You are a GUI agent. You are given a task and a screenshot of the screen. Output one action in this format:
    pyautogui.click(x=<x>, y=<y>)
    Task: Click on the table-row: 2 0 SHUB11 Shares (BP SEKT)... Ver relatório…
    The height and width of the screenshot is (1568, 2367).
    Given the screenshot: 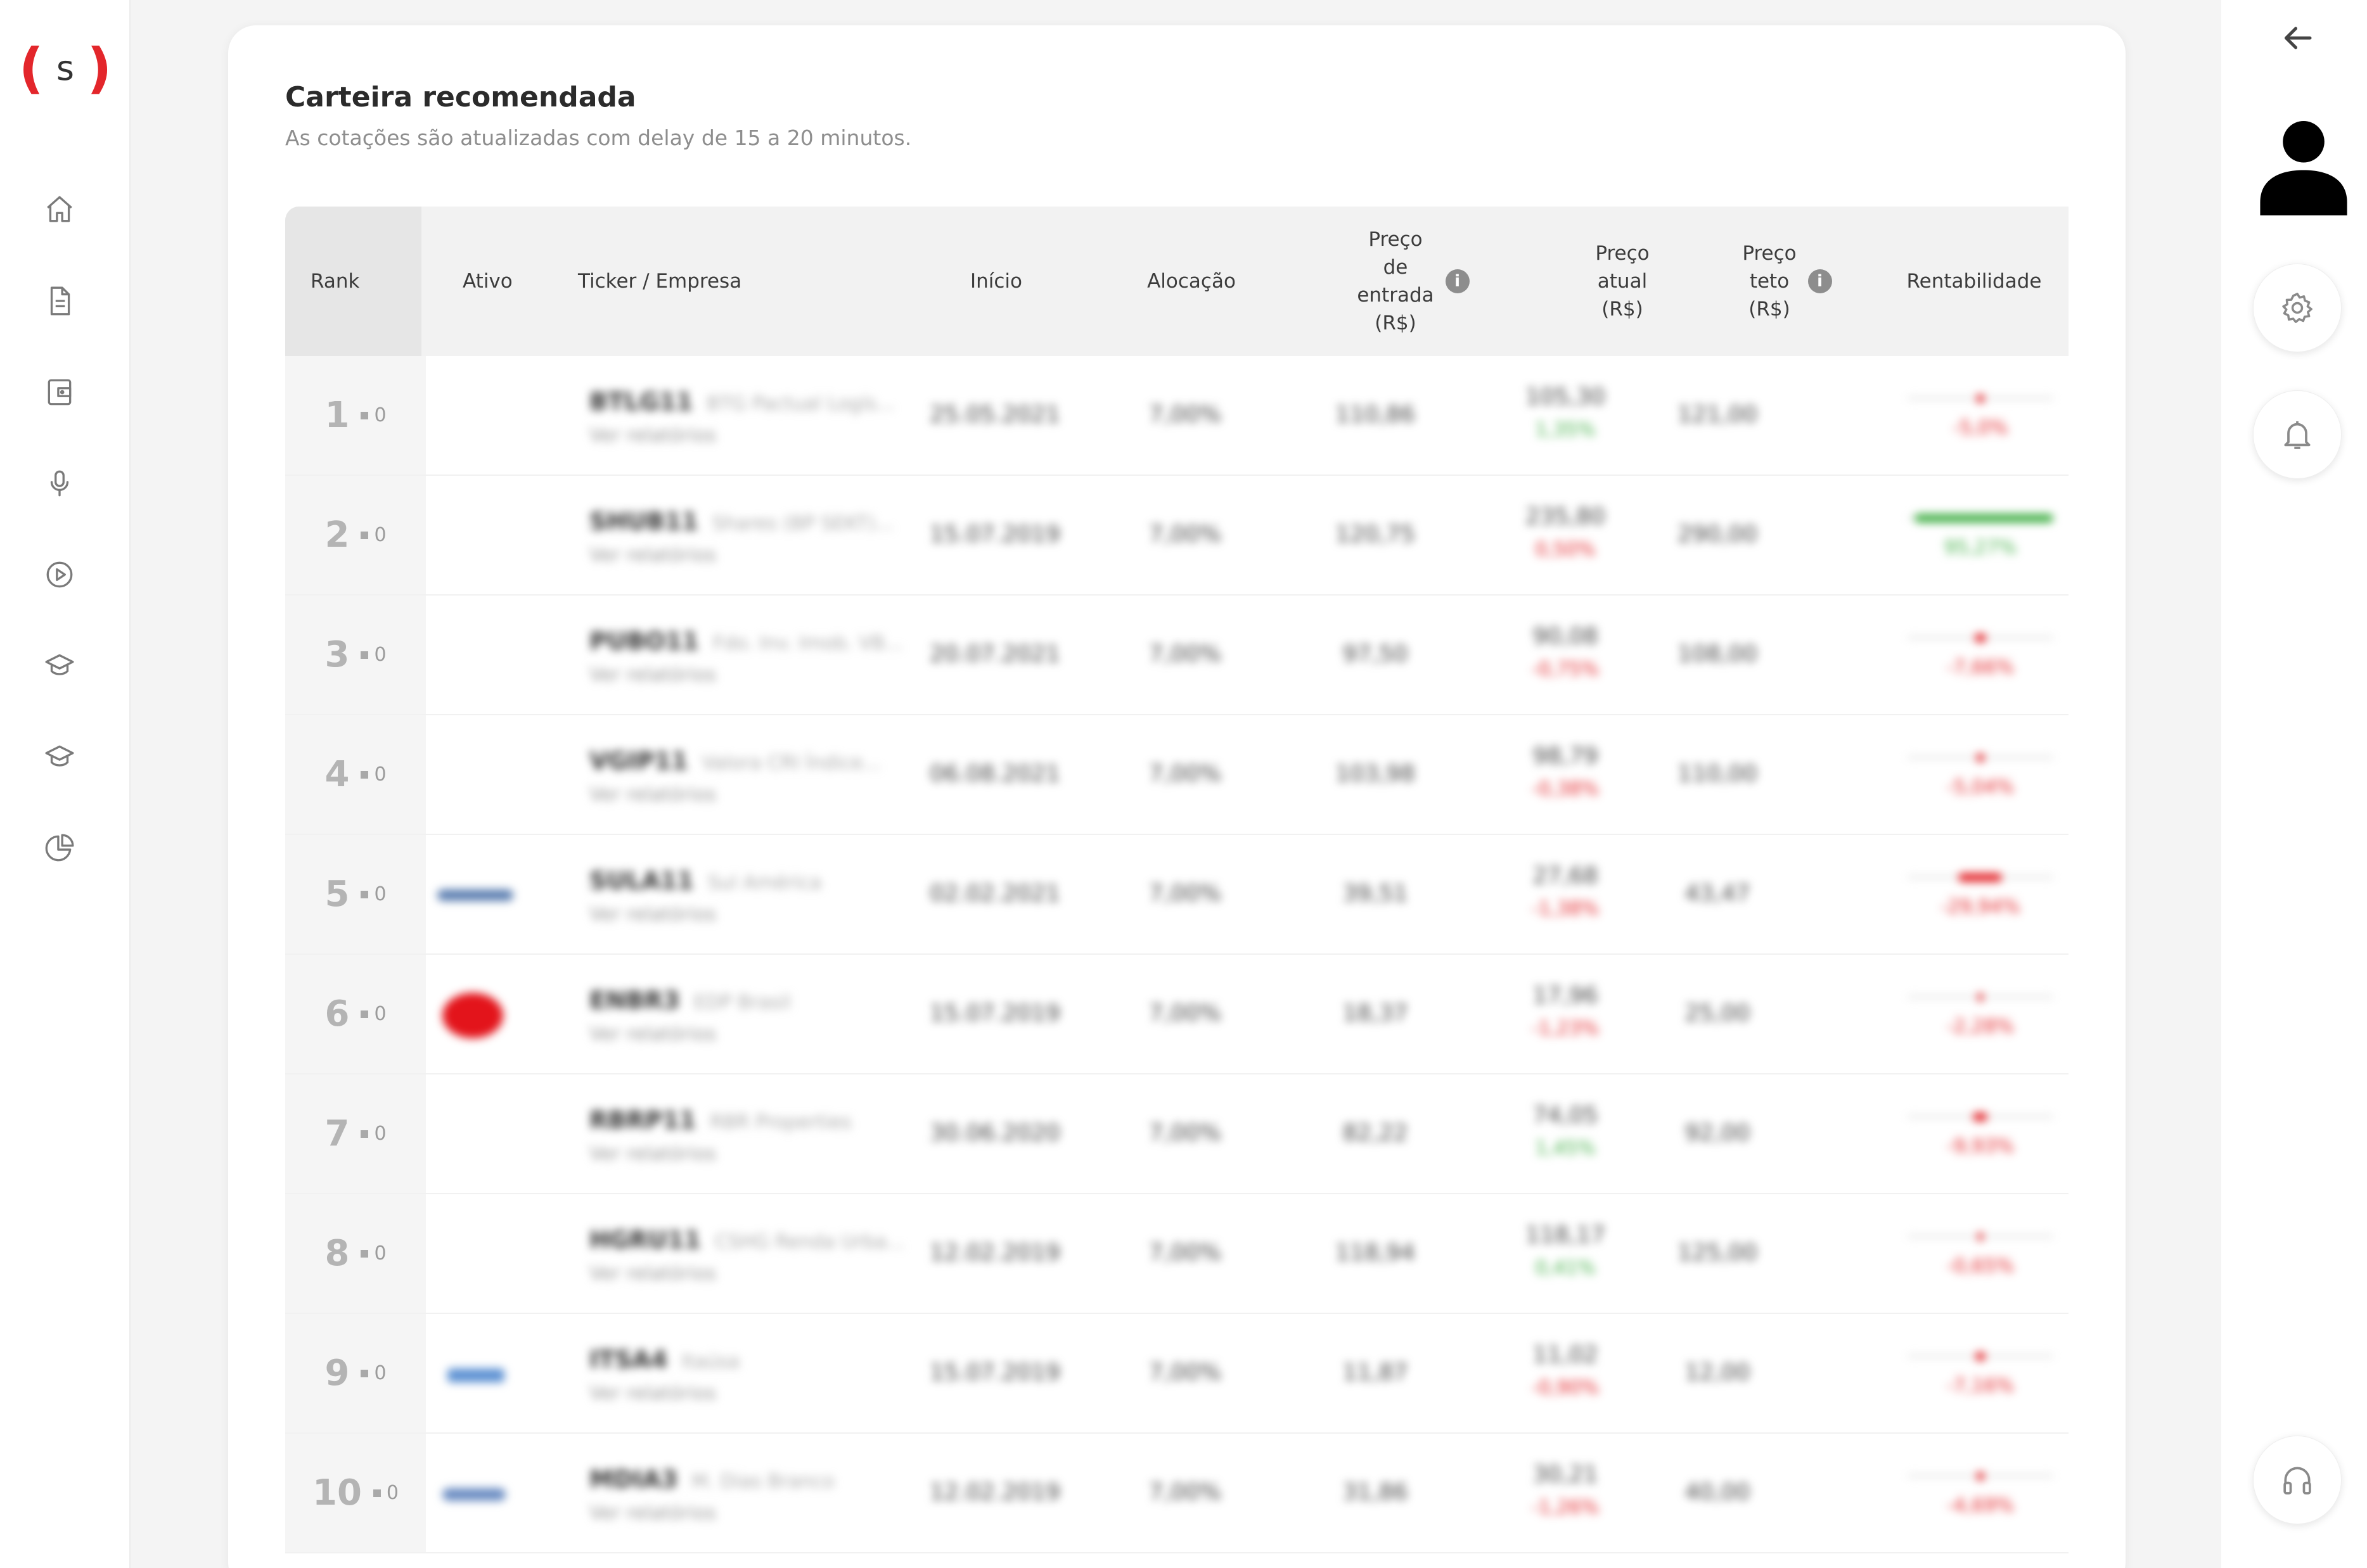 What is the action you would take?
    pyautogui.click(x=1177, y=536)
    